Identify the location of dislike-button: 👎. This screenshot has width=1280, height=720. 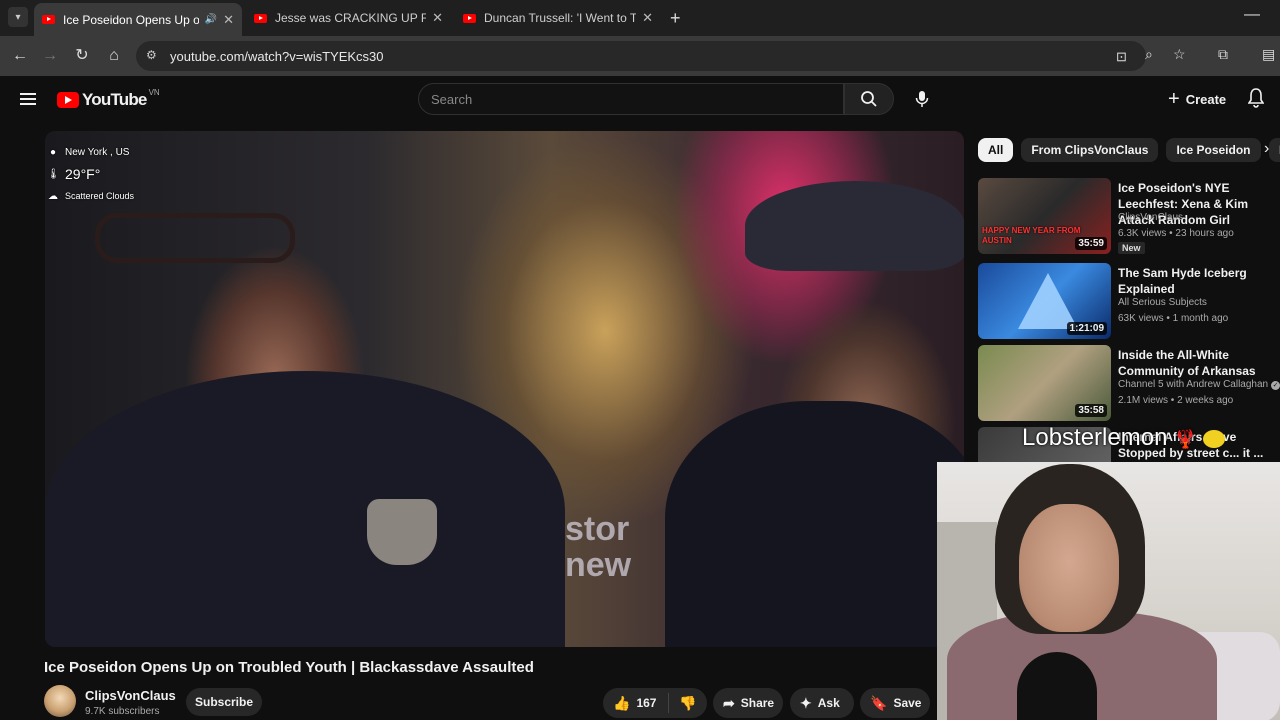
(685, 703).